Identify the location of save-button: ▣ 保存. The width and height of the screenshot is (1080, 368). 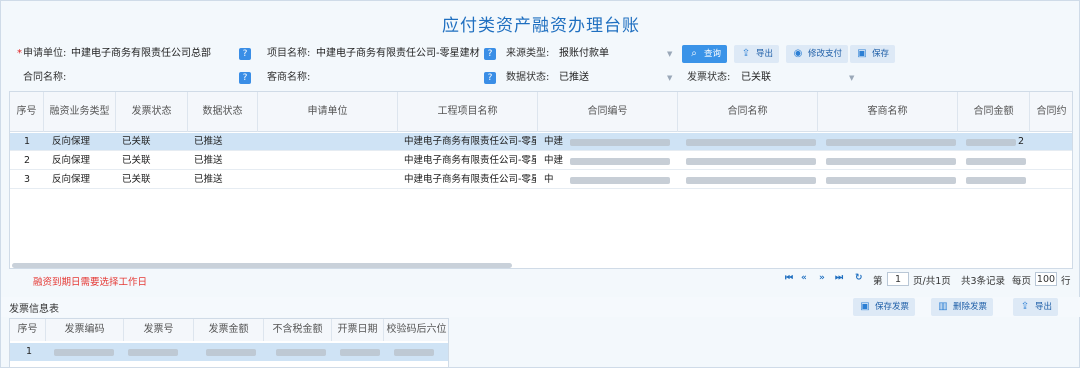
(873, 54).